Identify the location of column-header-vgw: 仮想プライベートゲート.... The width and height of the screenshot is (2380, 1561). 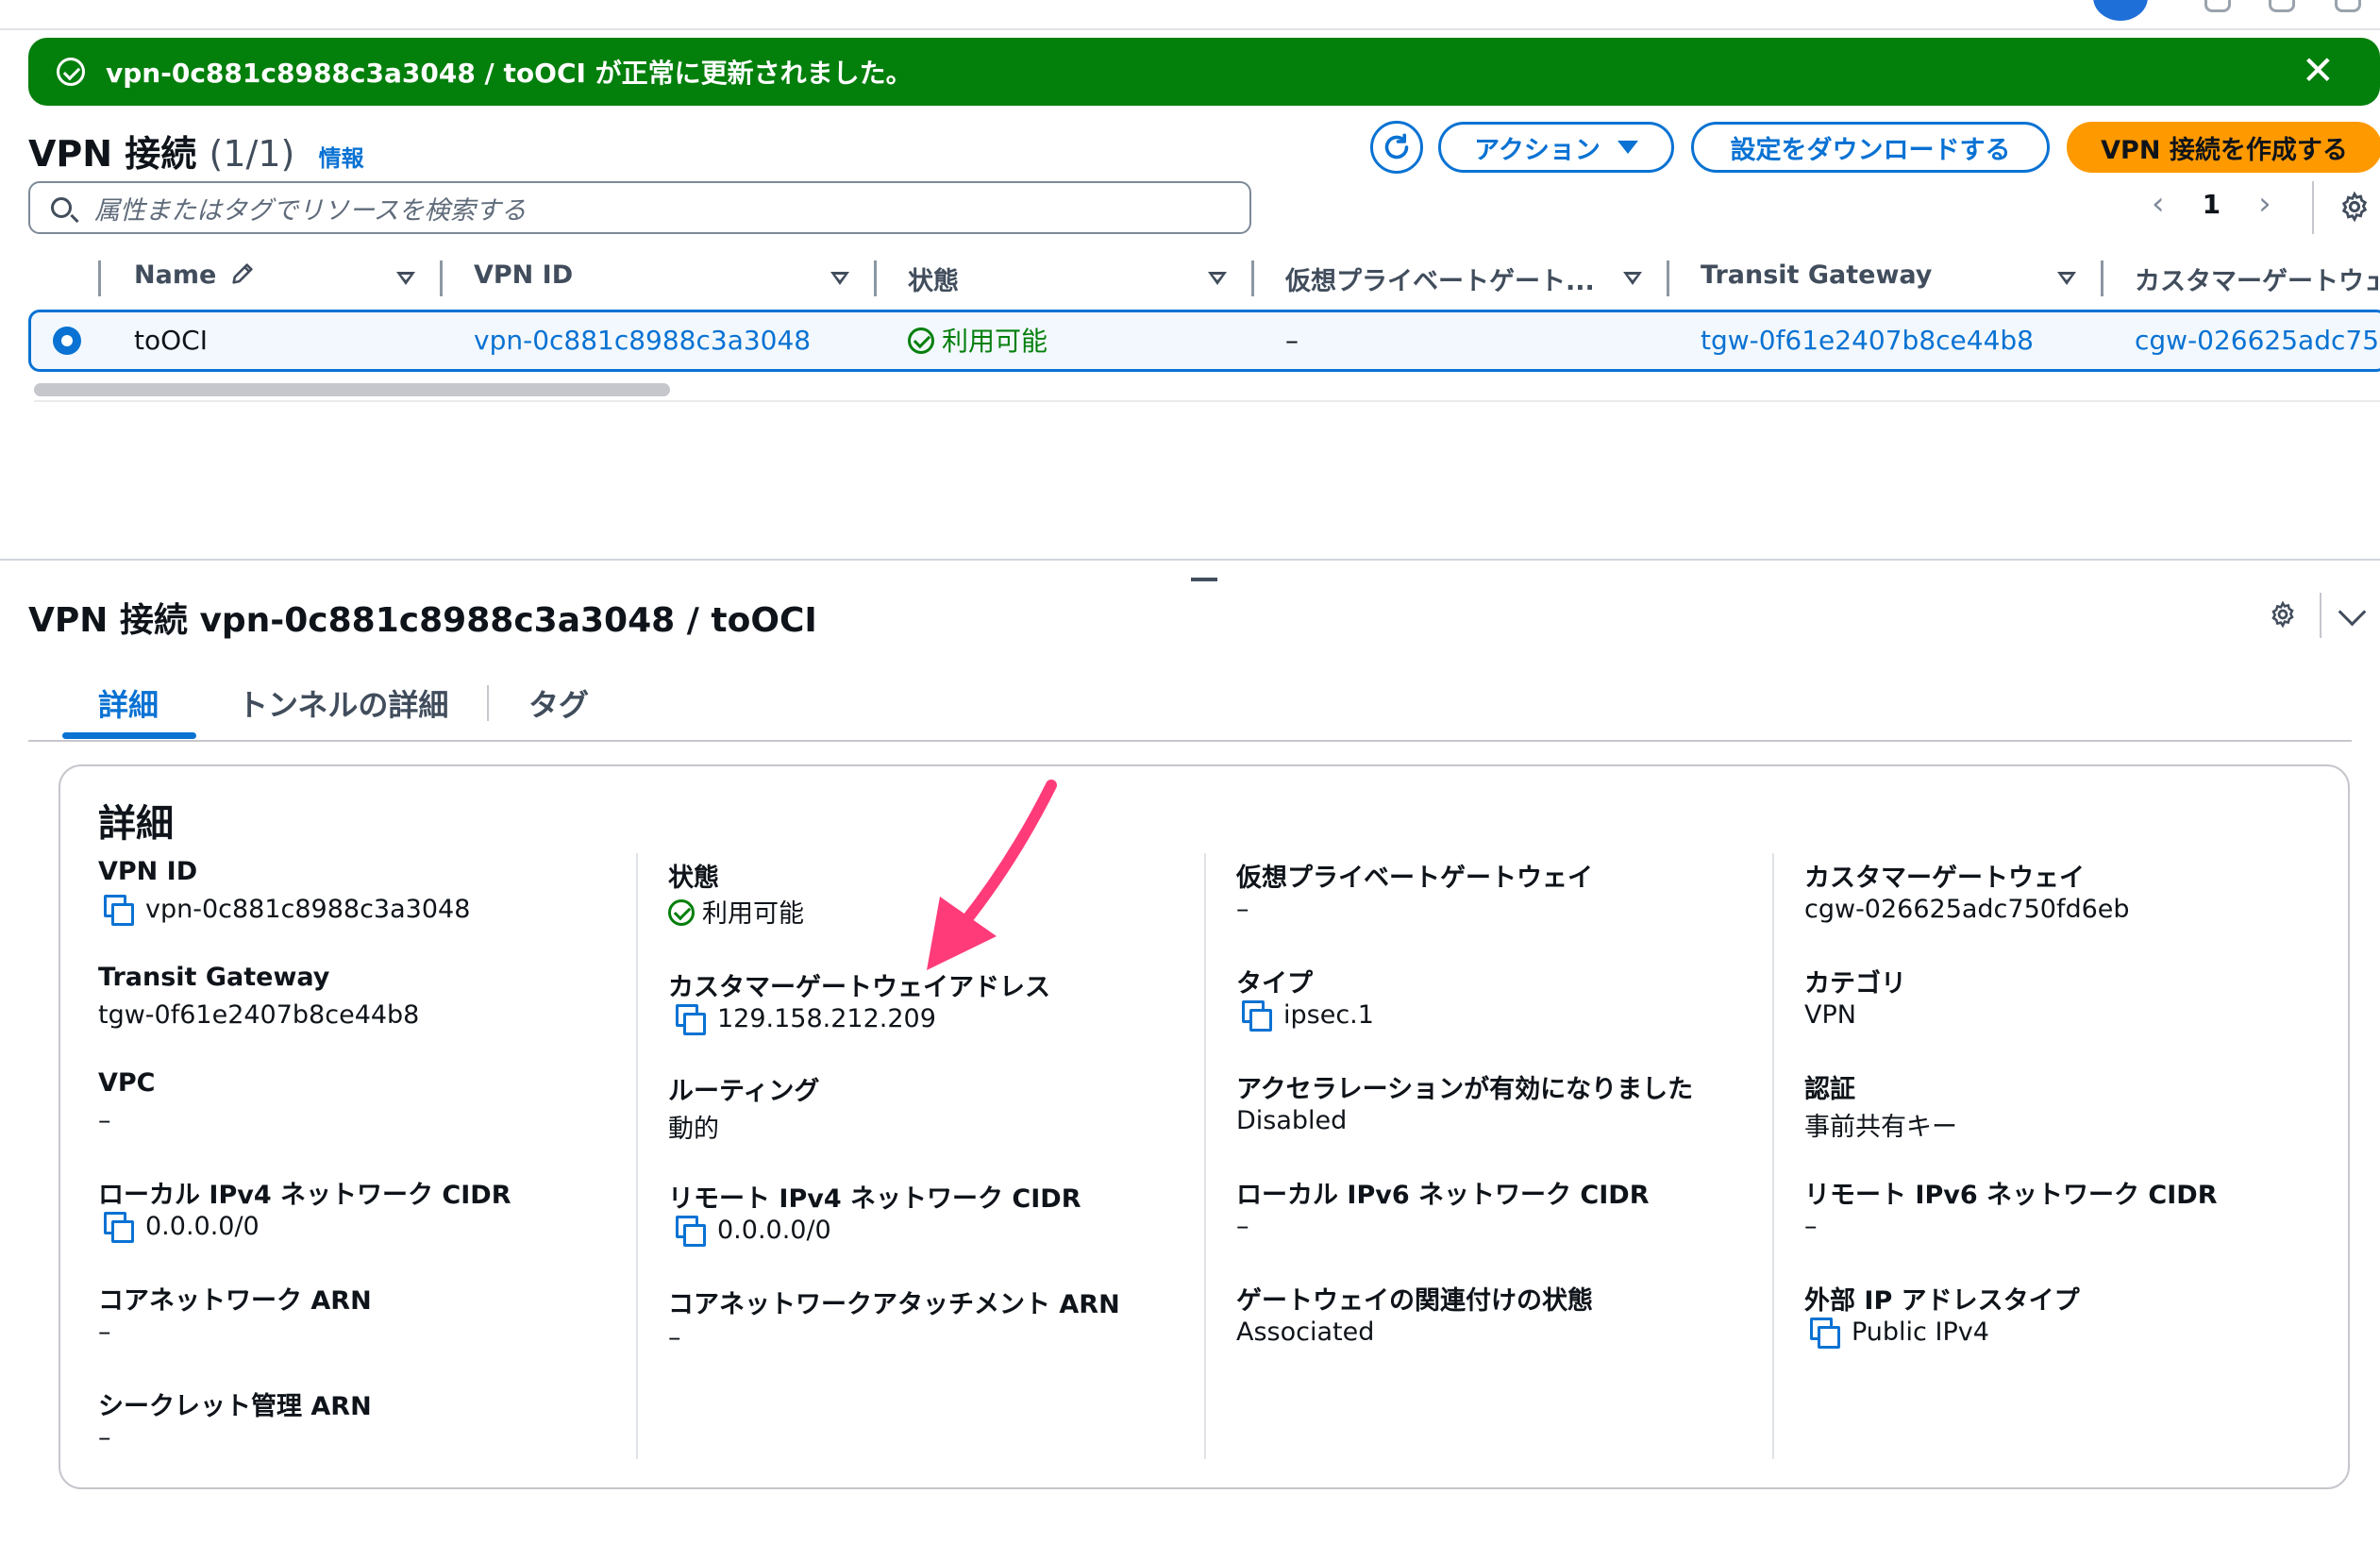
(1440, 279).